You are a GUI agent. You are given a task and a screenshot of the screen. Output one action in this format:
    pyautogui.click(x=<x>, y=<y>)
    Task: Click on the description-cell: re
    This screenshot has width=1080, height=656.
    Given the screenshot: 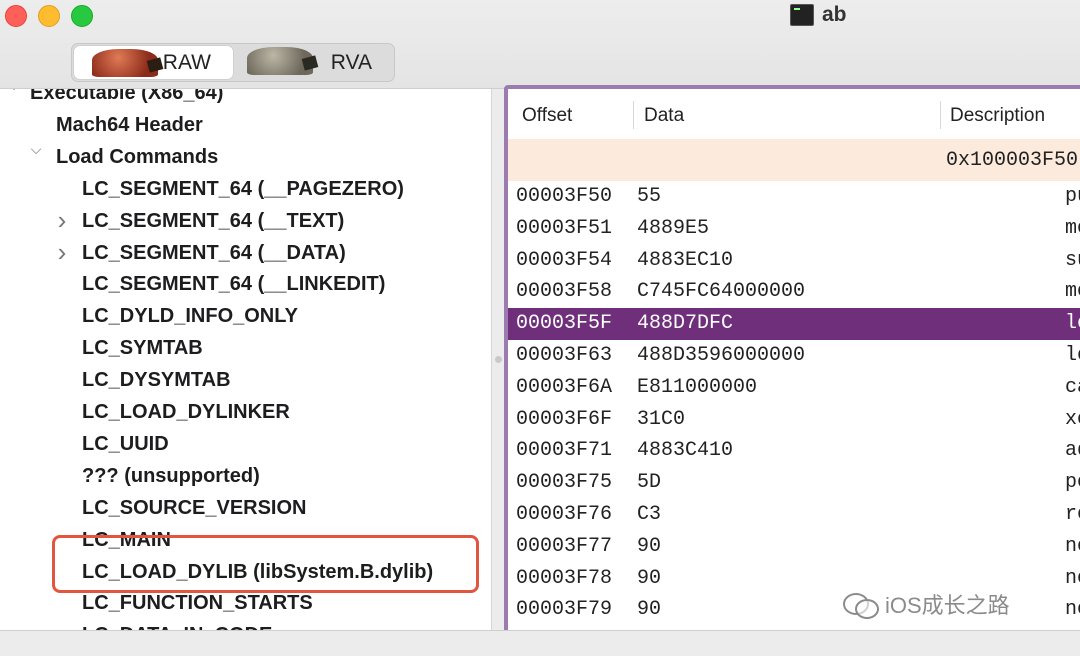 What is the action you would take?
    pyautogui.click(x=1072, y=514)
    